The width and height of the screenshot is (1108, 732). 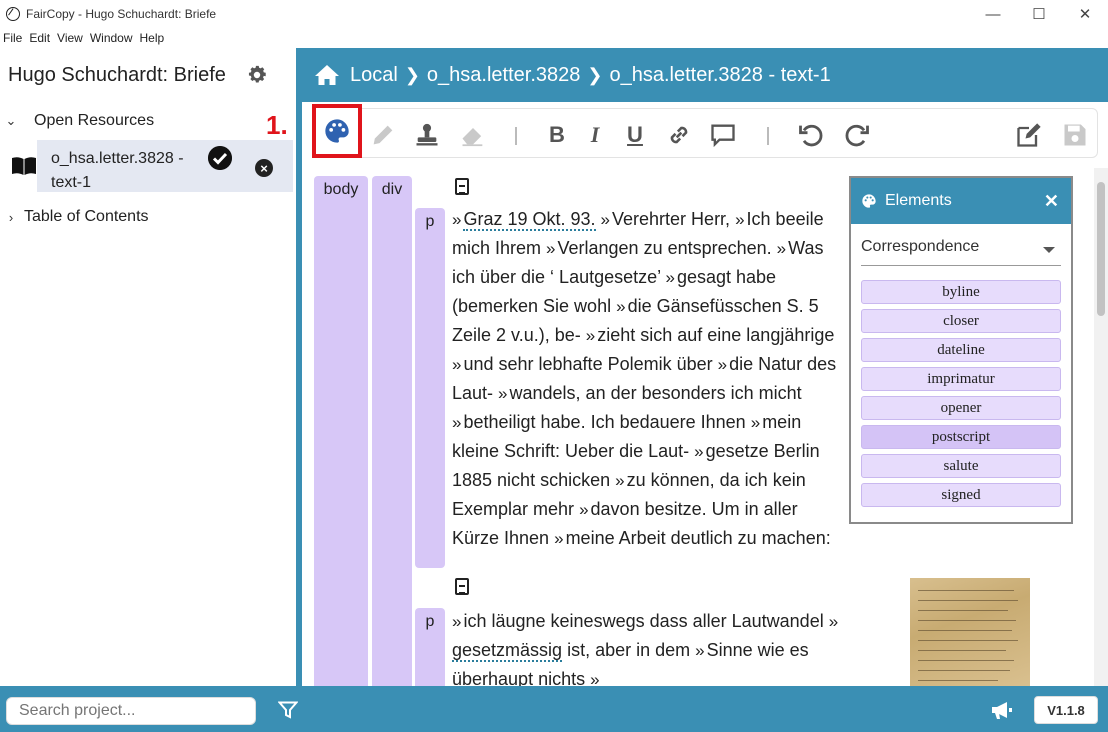 I want to click on paragraph-1-segment-10: wandels, an der besonders ich micht, so click(x=655, y=393).